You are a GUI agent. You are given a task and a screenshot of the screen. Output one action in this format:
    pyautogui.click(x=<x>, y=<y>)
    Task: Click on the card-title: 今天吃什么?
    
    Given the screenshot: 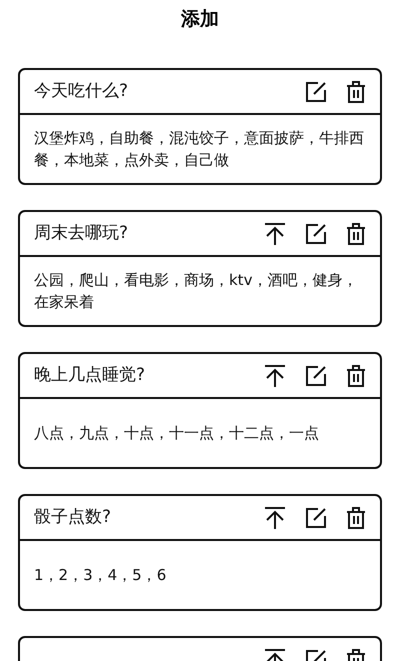 What is the action you would take?
    pyautogui.click(x=82, y=91)
    